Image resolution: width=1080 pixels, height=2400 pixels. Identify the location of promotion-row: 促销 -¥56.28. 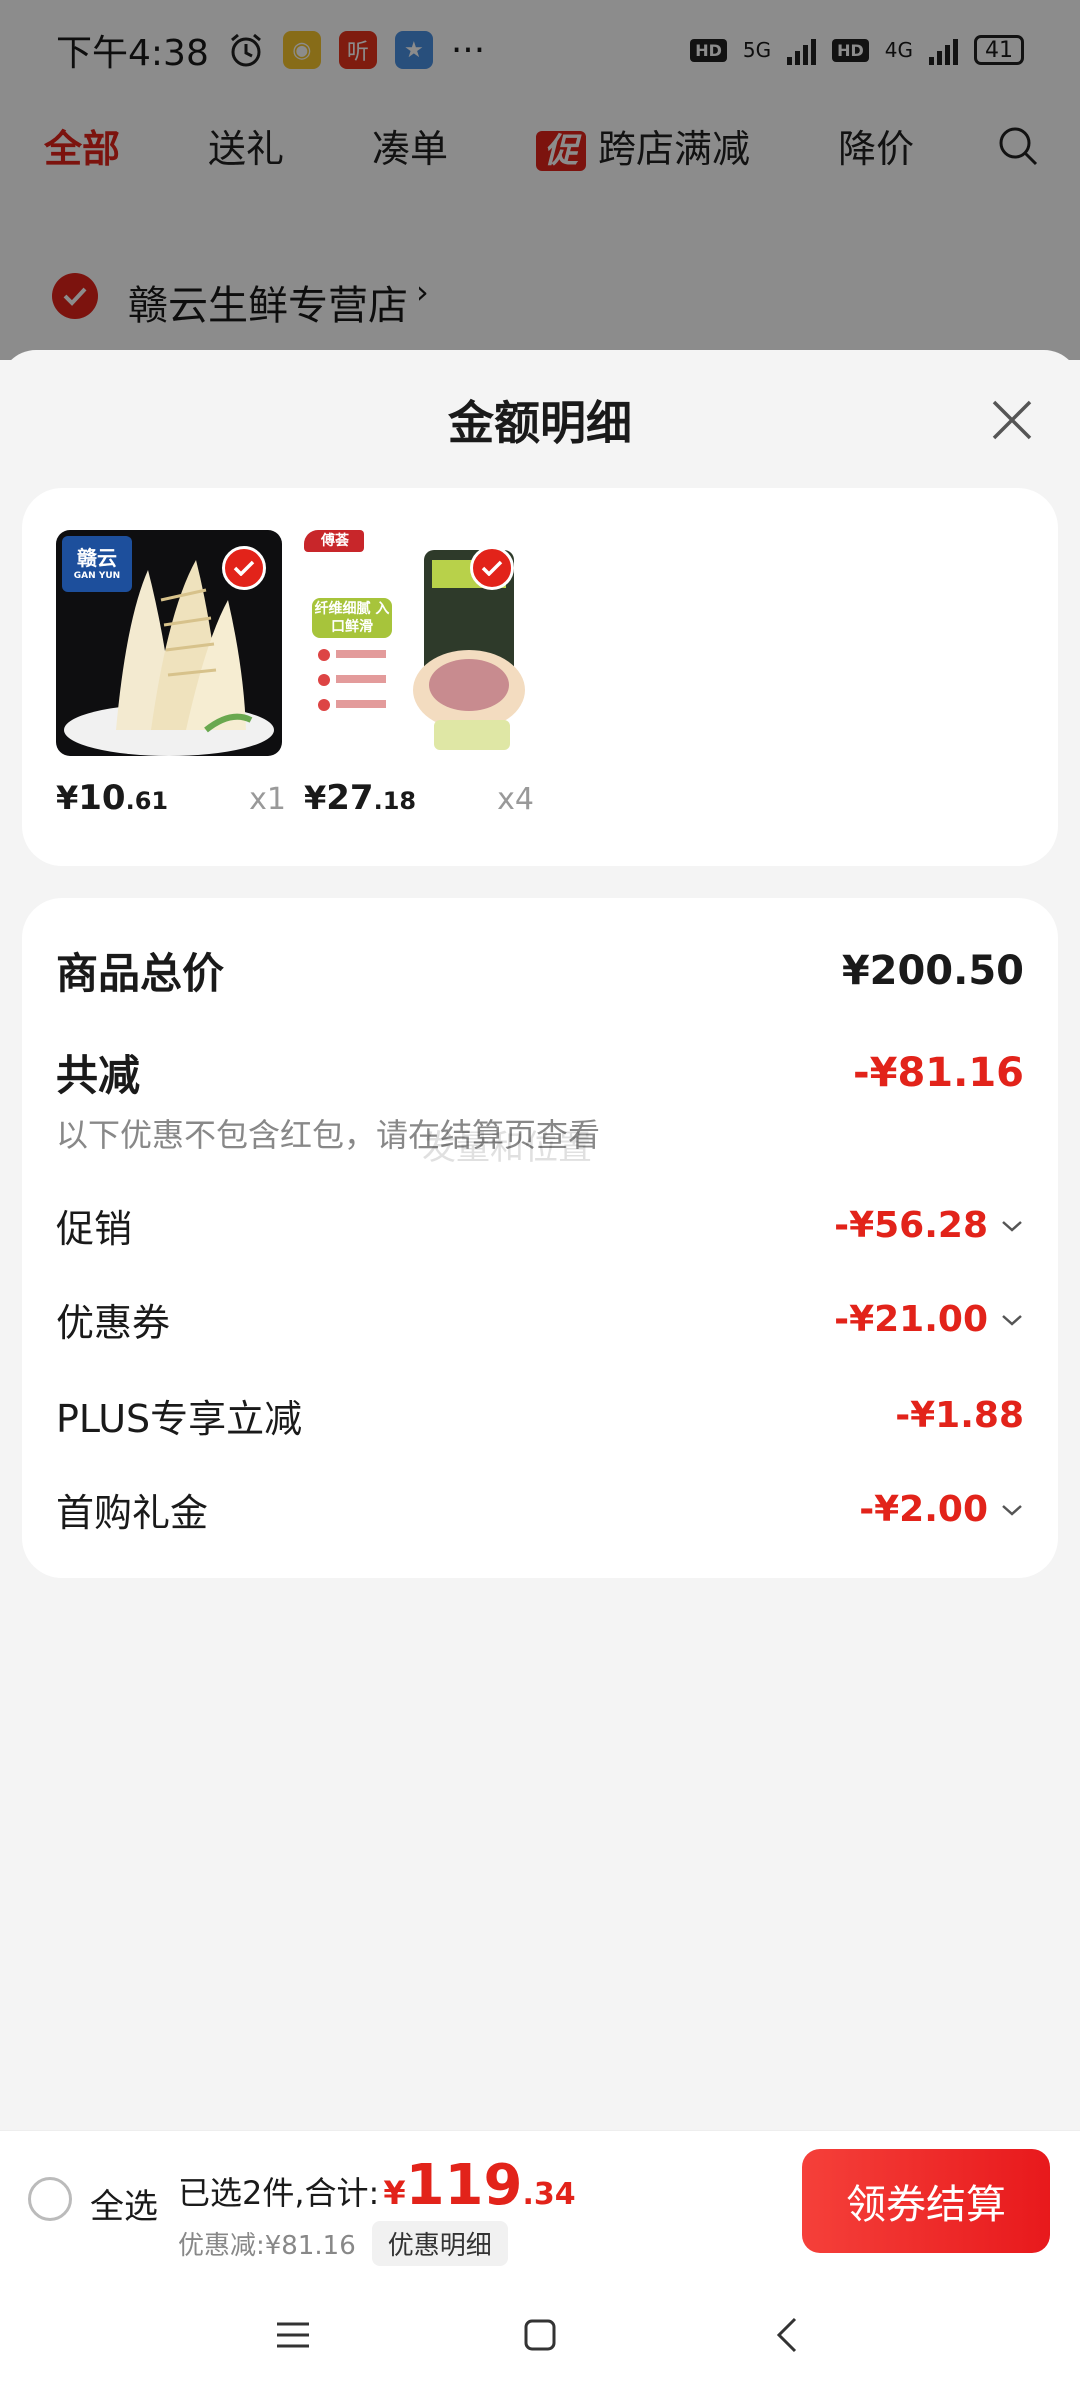
(540, 1225).